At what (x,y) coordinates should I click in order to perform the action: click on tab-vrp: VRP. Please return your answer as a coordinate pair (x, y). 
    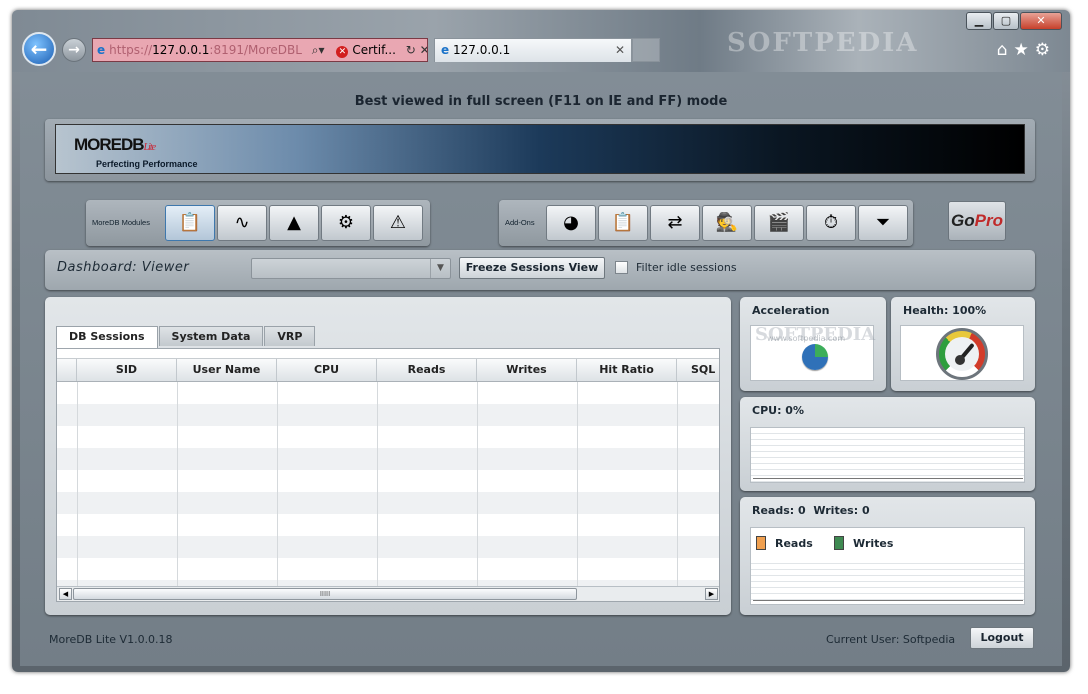
    Looking at the image, I should click on (290, 336).